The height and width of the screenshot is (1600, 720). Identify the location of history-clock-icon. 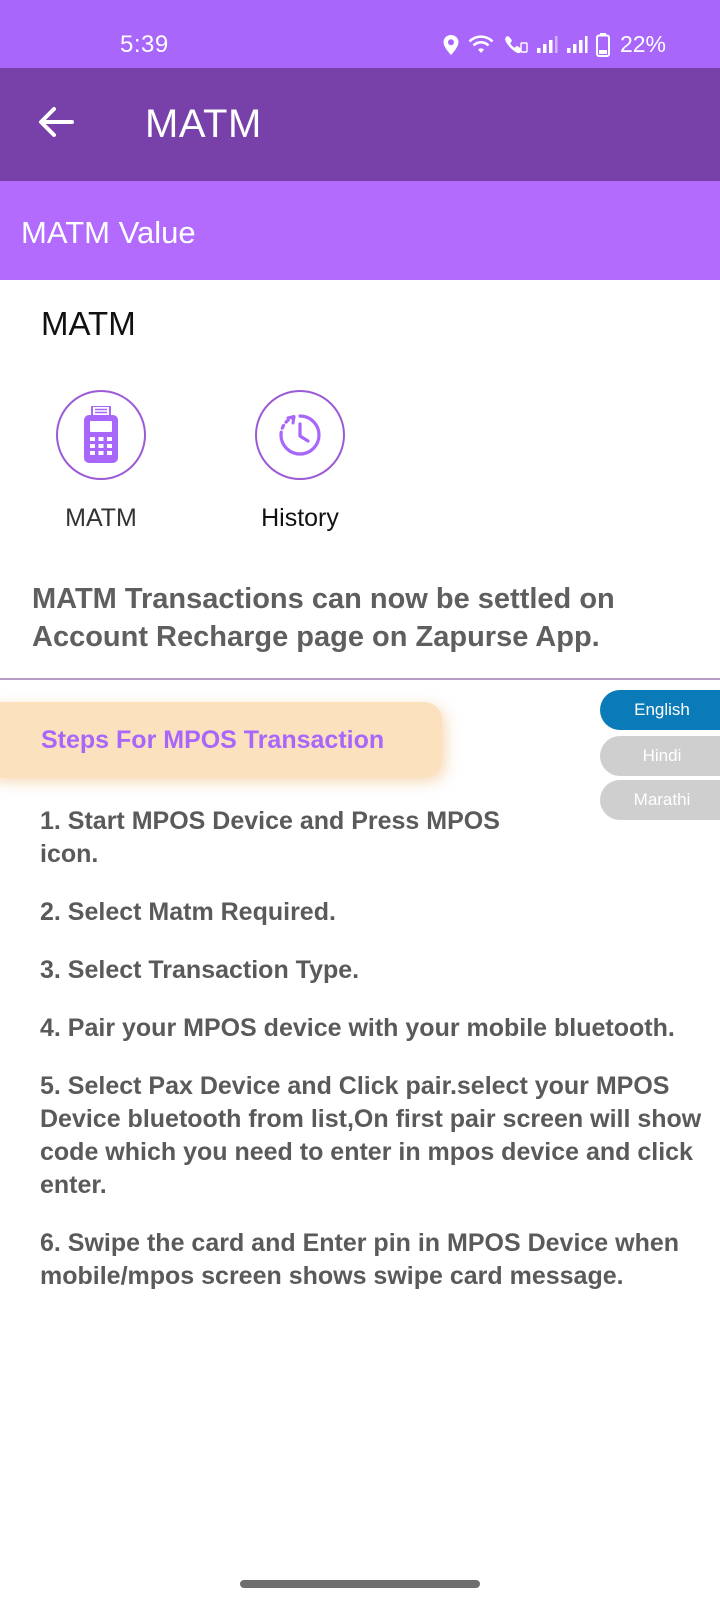
(300, 435).